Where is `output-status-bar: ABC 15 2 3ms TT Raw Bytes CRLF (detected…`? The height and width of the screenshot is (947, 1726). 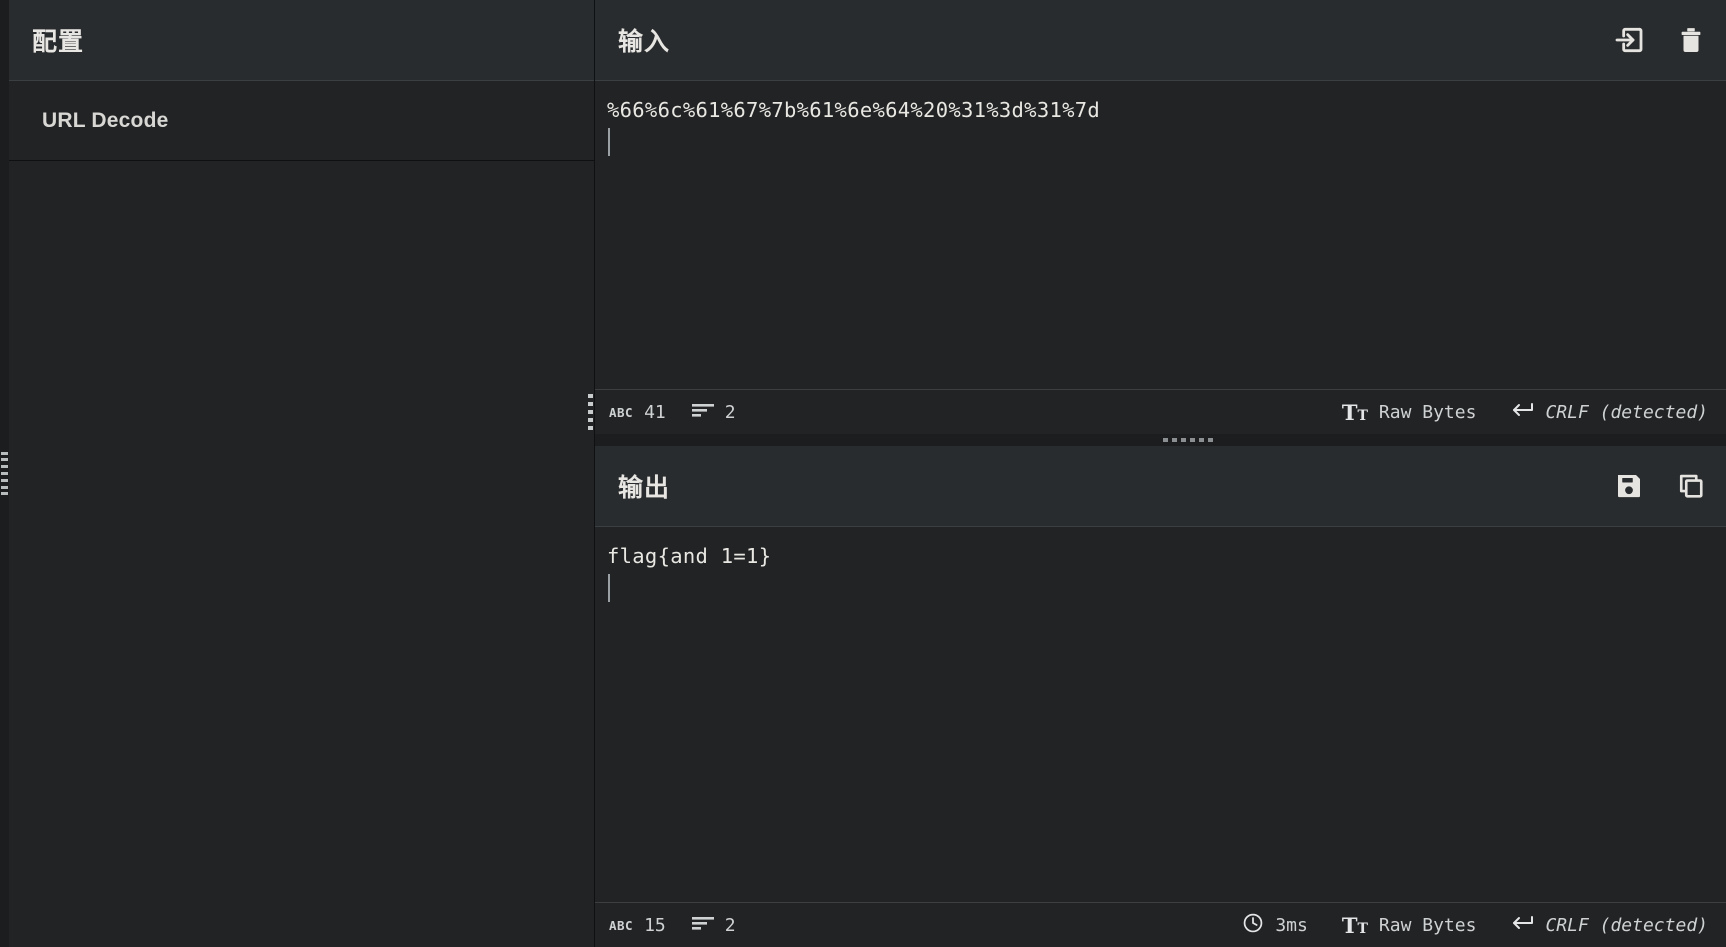 output-status-bar: ABC 15 2 3ms TT Raw Bytes CRLF (detected… is located at coordinates (1160, 924).